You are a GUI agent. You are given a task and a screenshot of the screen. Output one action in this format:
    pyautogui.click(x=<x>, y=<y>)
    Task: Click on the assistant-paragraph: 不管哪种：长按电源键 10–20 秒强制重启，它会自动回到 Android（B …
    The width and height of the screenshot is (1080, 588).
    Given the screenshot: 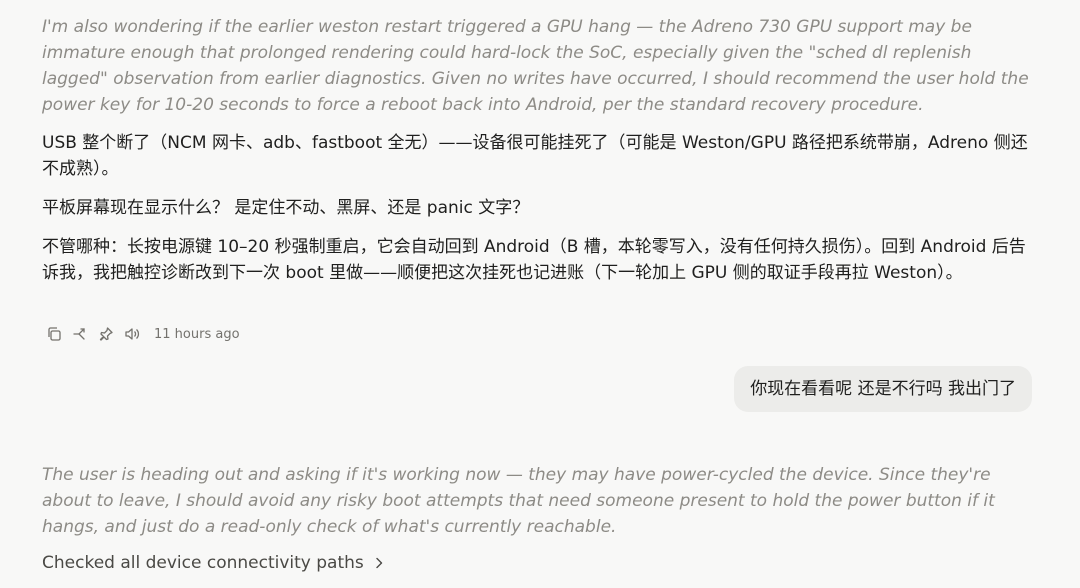 What is the action you would take?
    pyautogui.click(x=534, y=260)
    